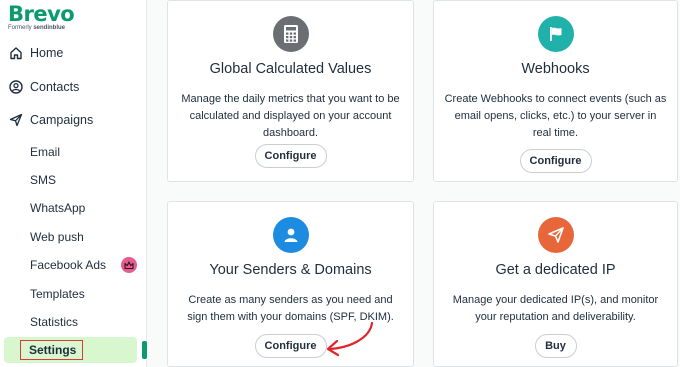 Image resolution: width=680 pixels, height=367 pixels. What do you see at coordinates (290, 34) in the screenshot?
I see `calculator-icon` at bounding box center [290, 34].